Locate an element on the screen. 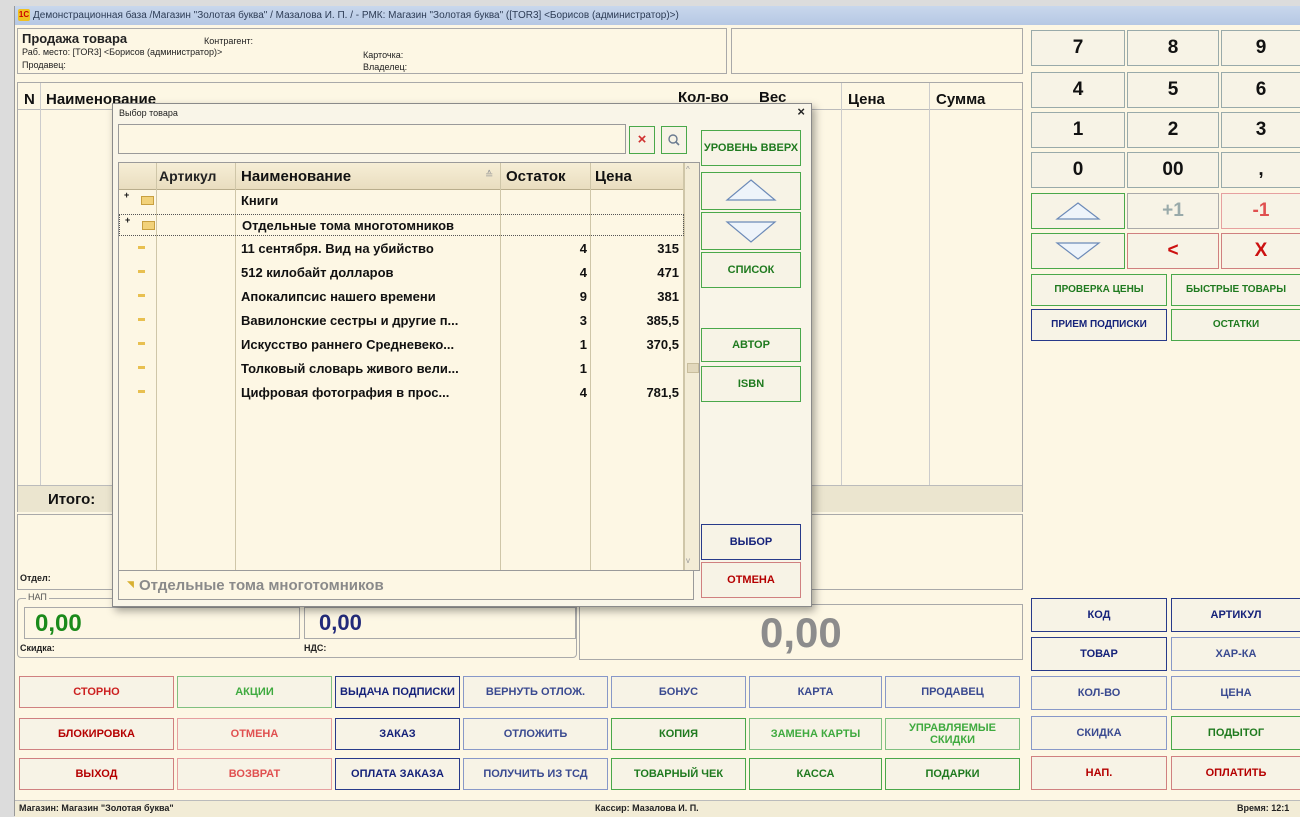 This screenshot has height=817, width=1300. arrow-down-icon is located at coordinates (1078, 251).